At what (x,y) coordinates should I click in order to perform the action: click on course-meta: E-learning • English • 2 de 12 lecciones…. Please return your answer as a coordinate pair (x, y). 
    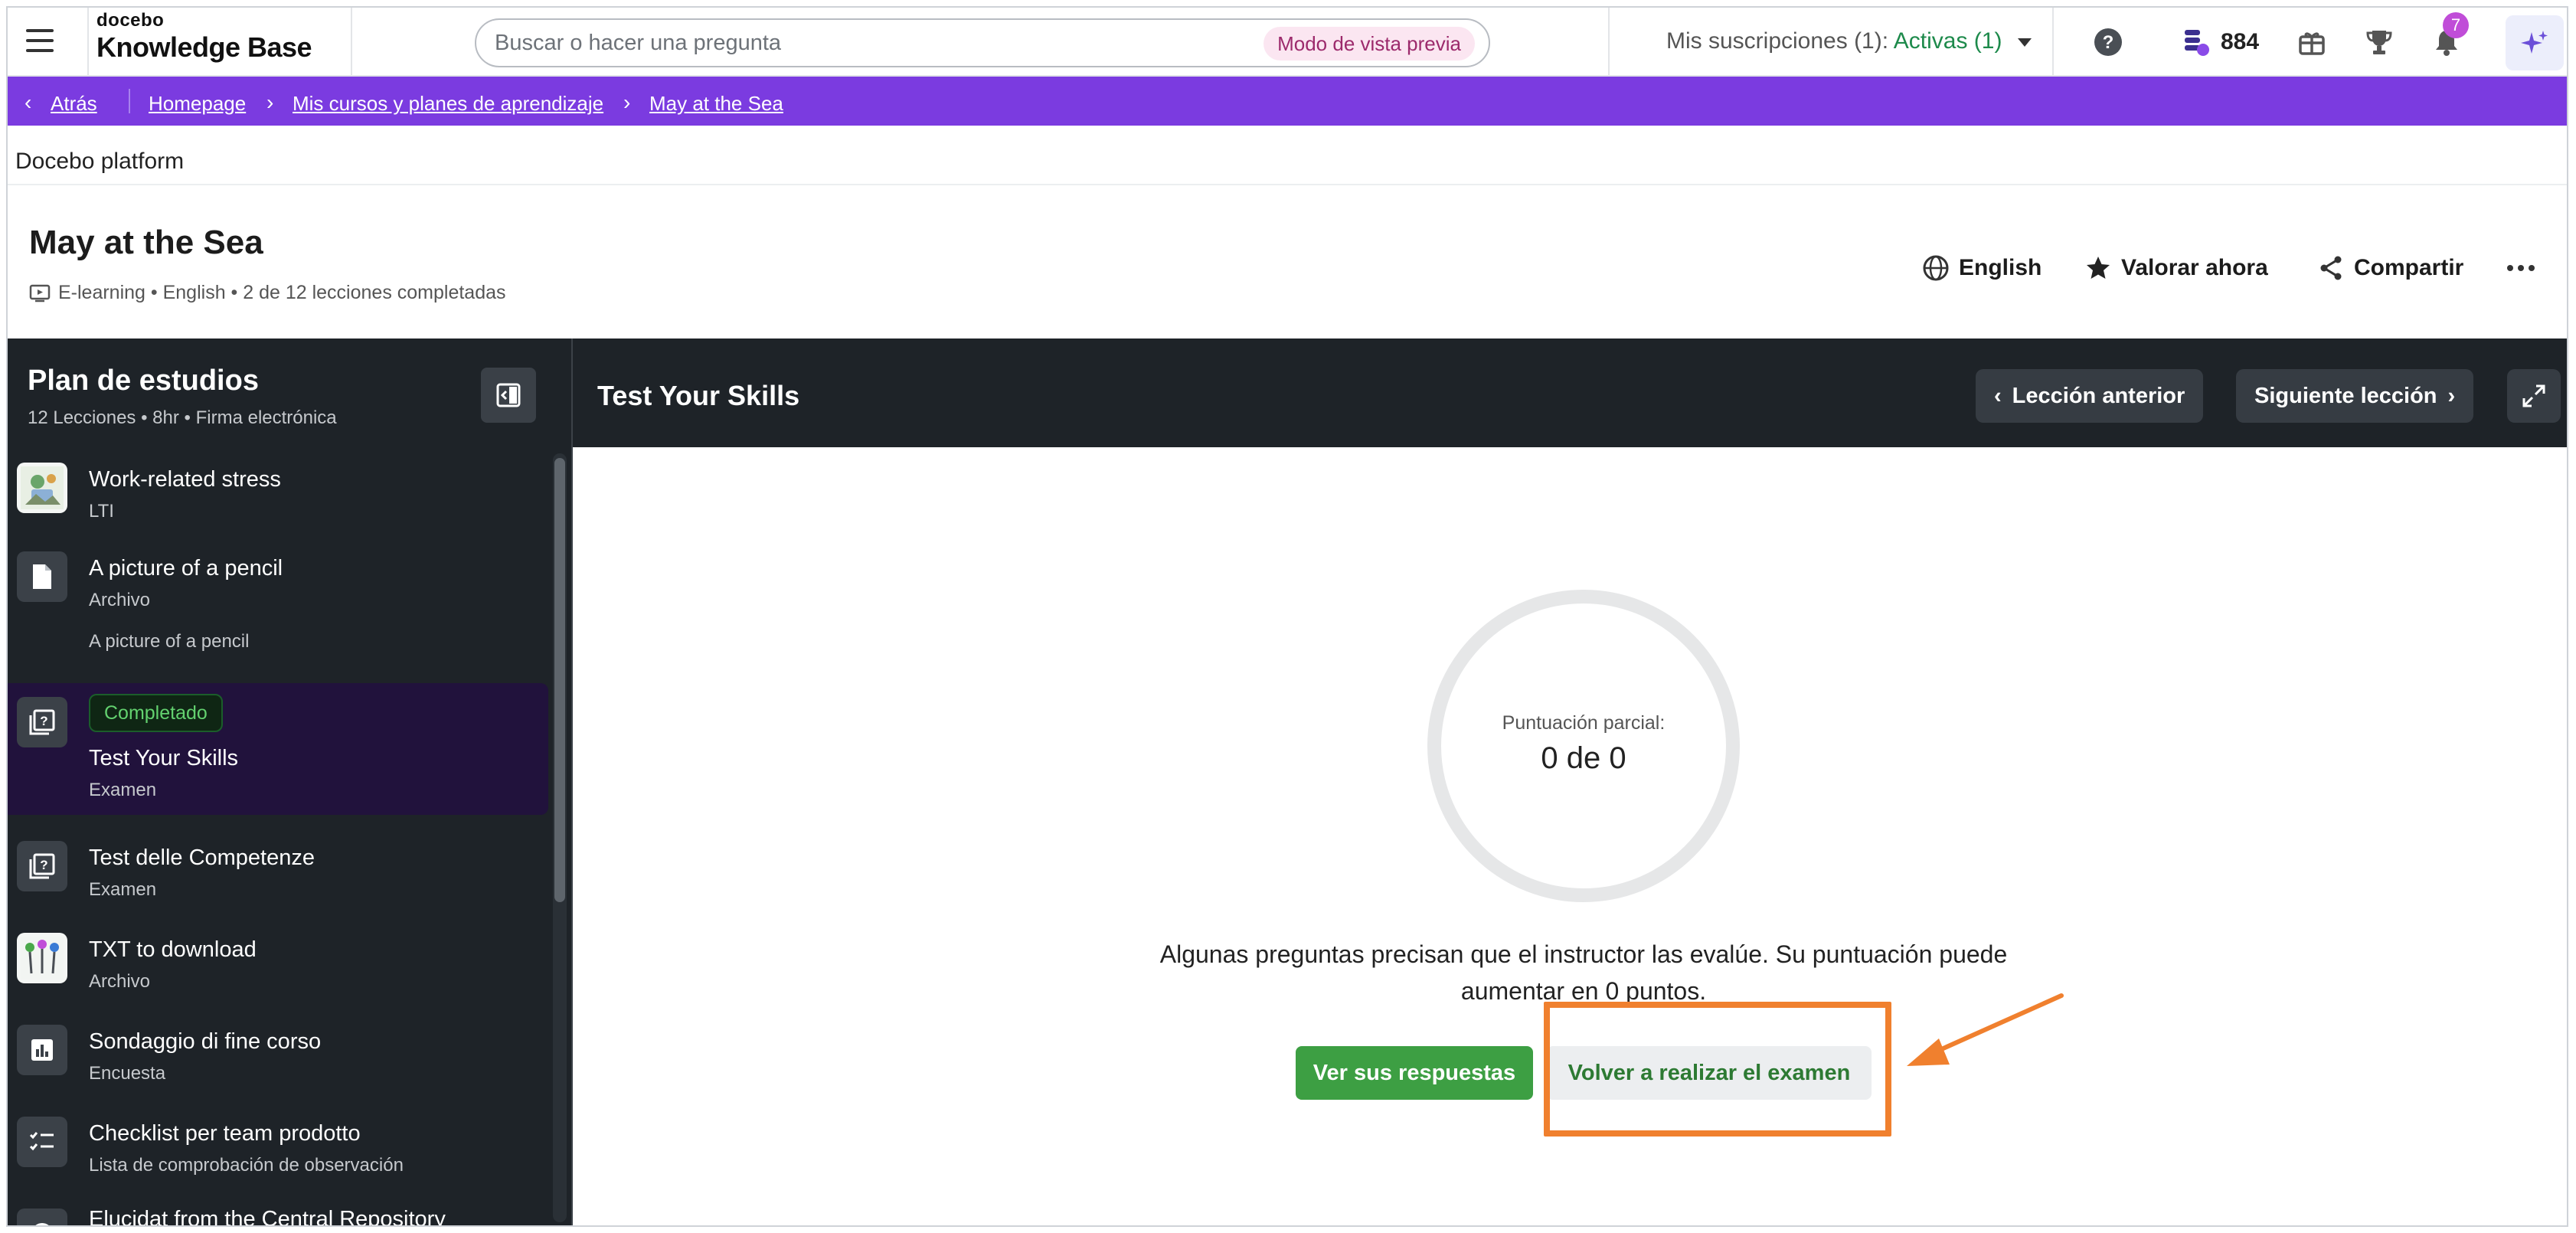
    Looking at the image, I should click on (267, 293).